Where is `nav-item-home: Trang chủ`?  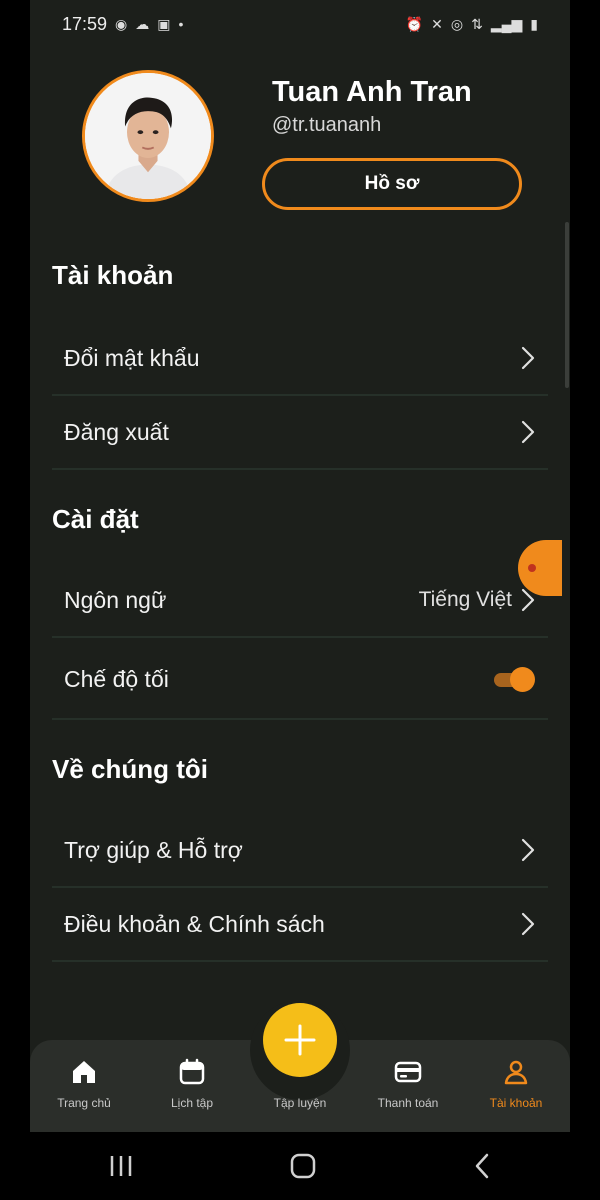
nav-item-home: Trang chủ is located at coordinates (84, 1088).